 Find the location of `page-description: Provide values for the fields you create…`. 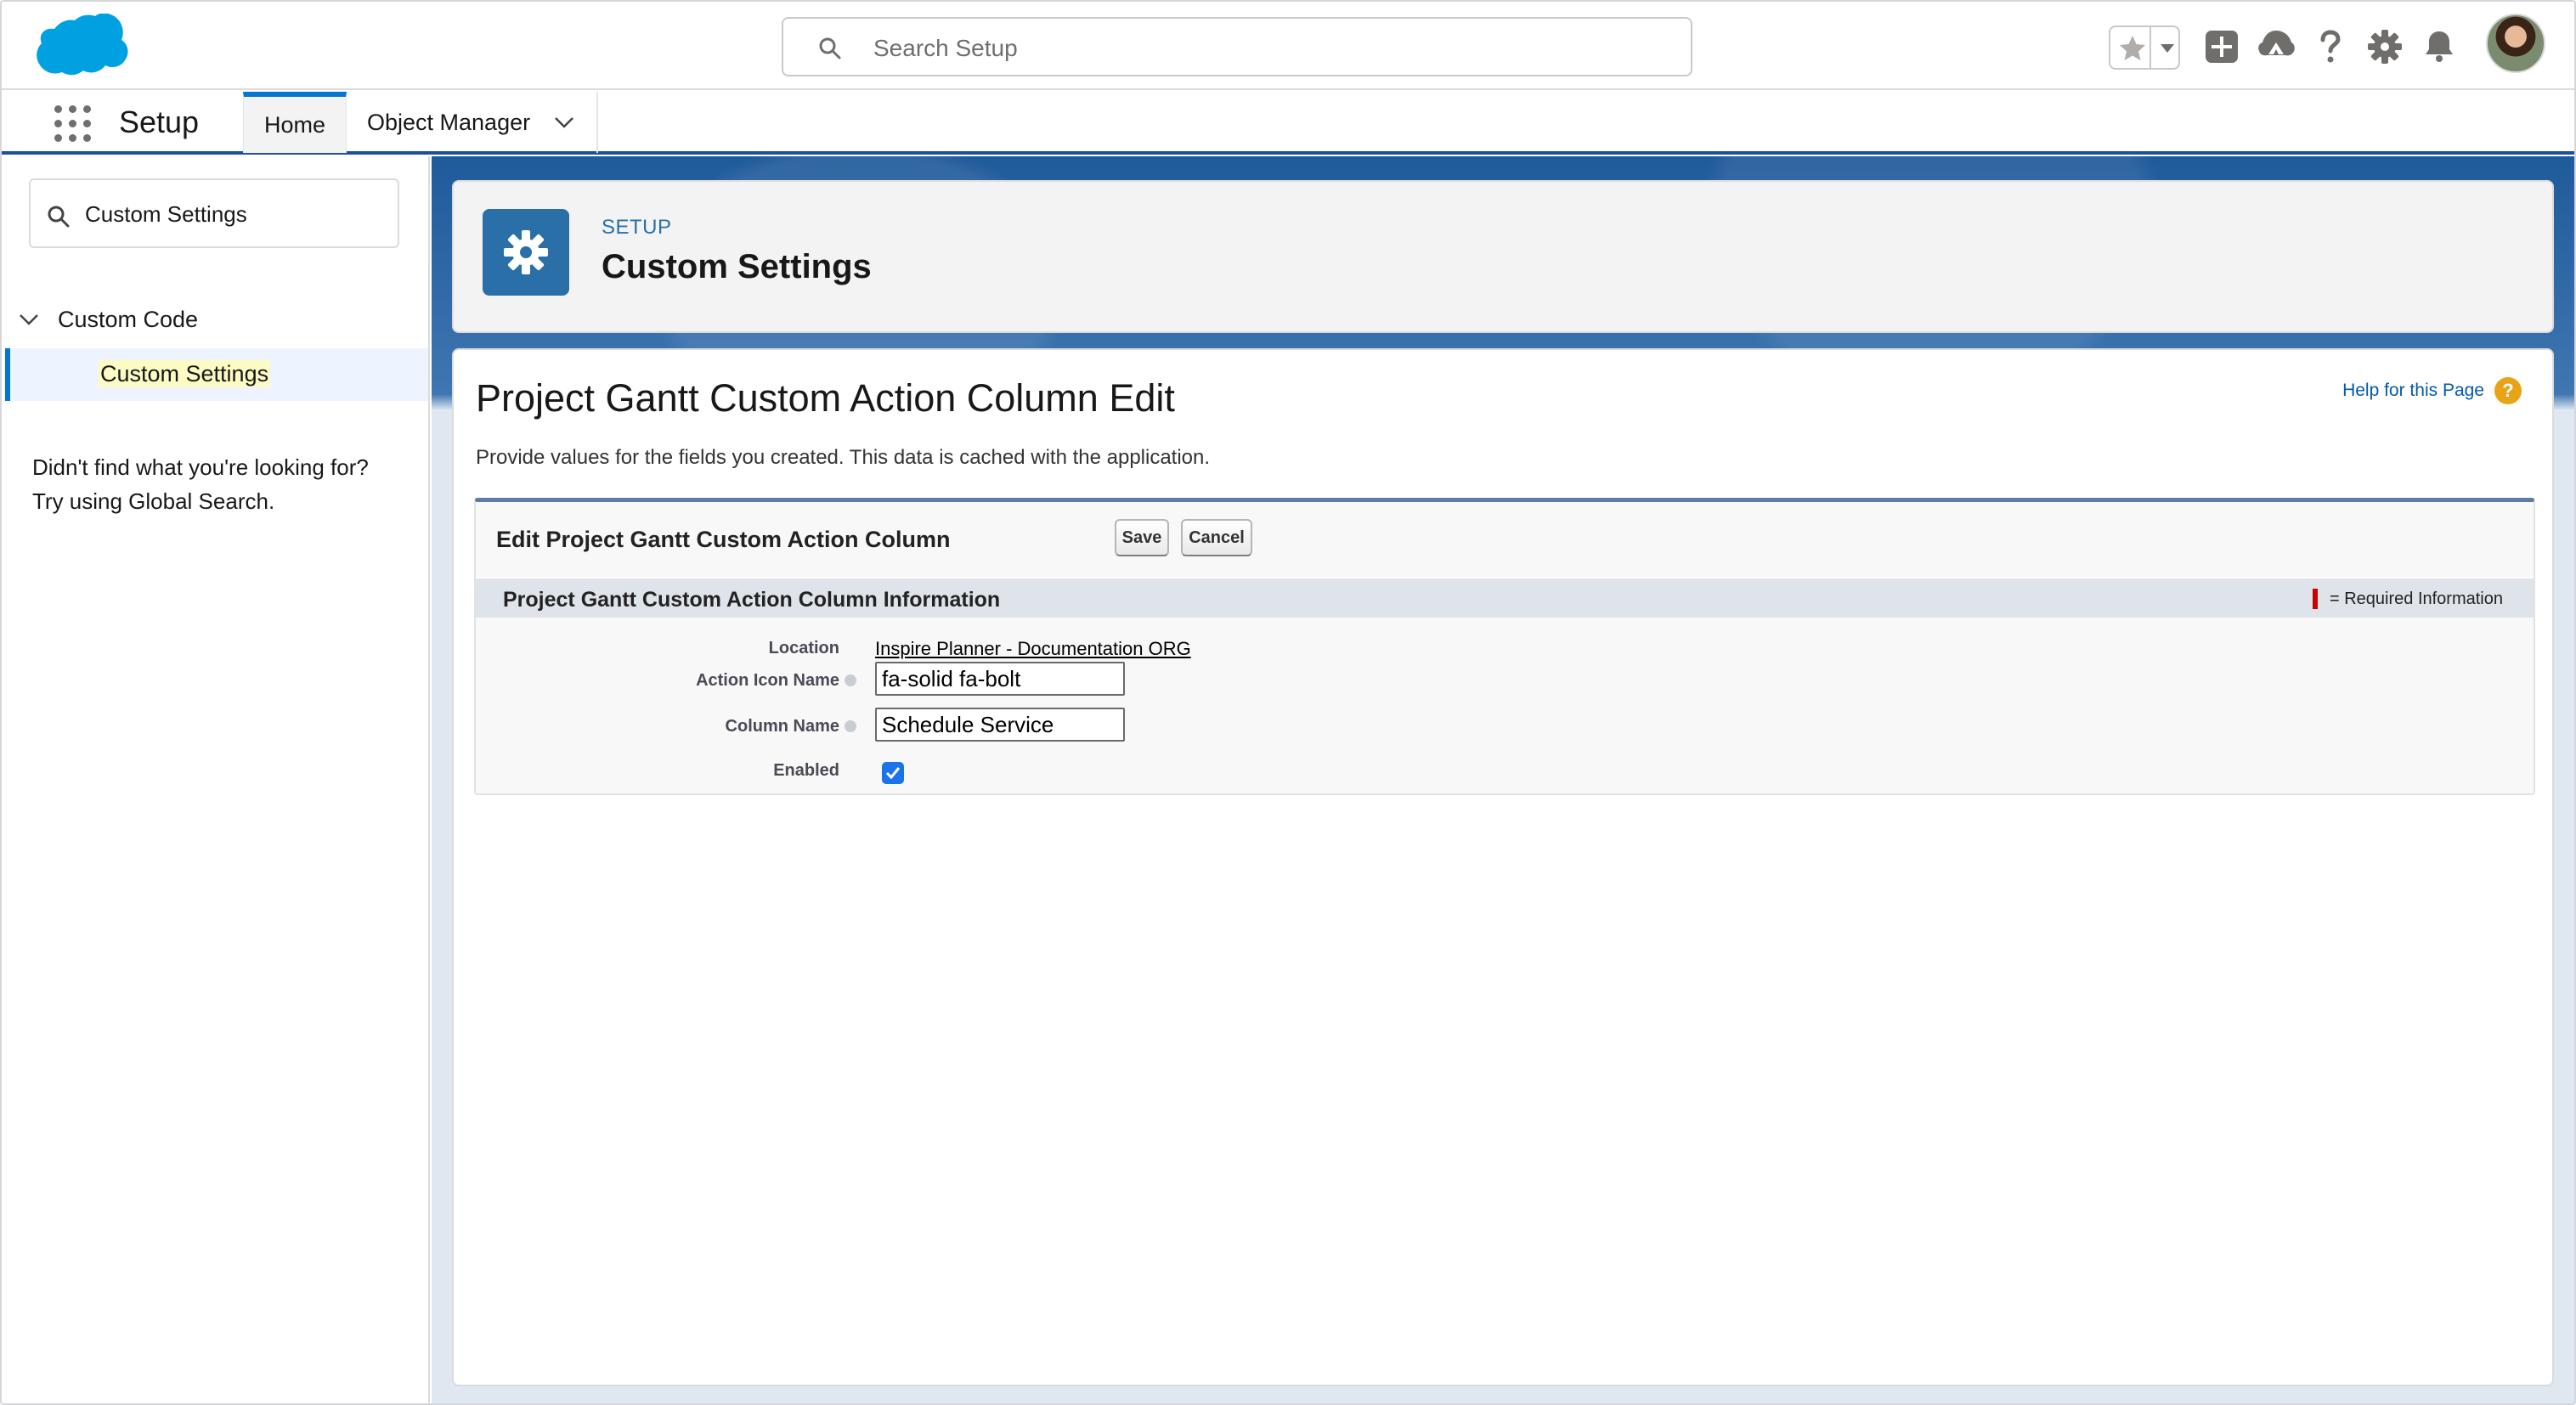

page-description: Provide values for the fields you create… is located at coordinates (843, 457).